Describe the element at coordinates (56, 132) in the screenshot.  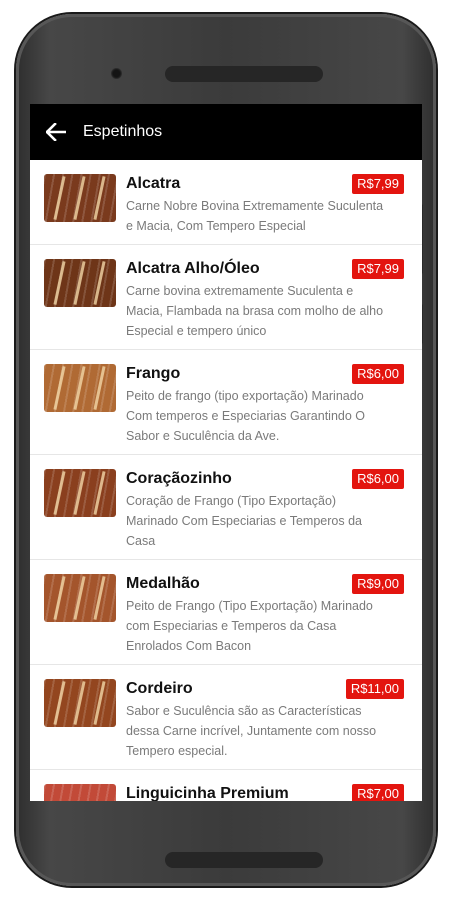
I see `arrow-back-icon` at that location.